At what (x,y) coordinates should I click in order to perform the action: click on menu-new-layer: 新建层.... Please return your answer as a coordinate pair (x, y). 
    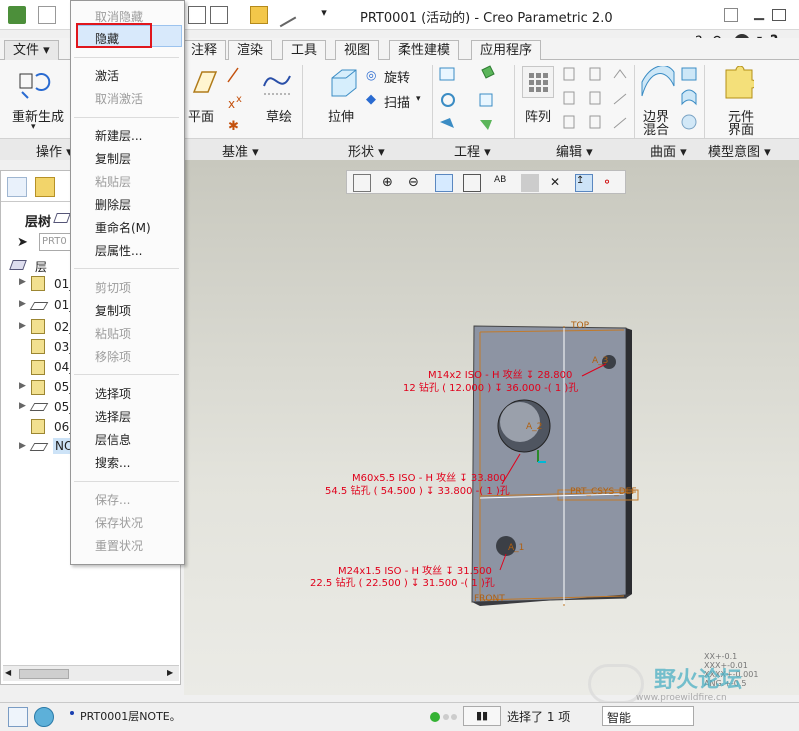
    Looking at the image, I should click on (118, 135).